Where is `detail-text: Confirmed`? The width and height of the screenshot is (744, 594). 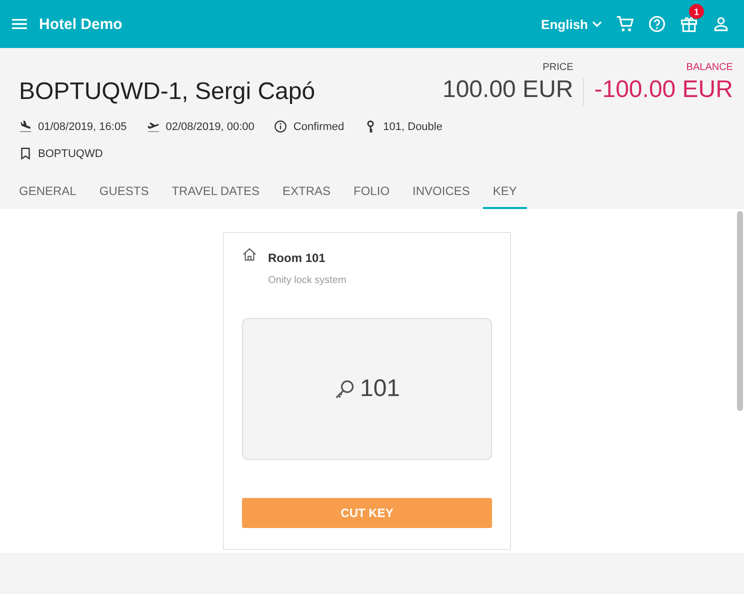 detail-text: Confirmed is located at coordinates (318, 126).